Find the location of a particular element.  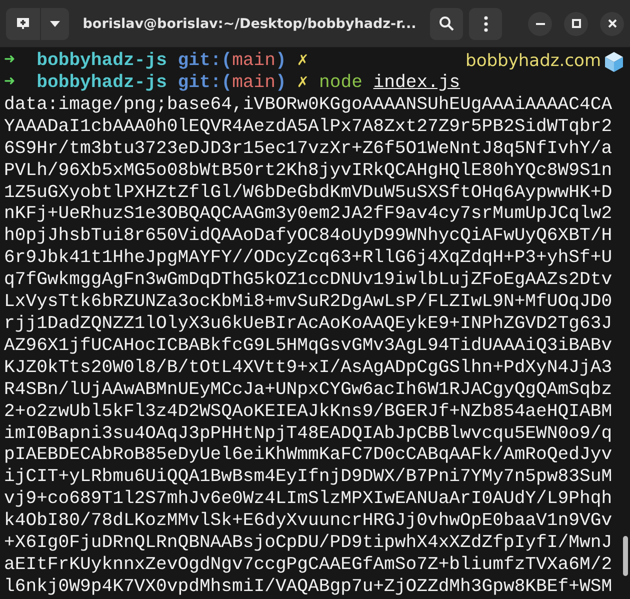

output-line: AZ96X1jfUCAHocICBABkfcG9L5HMqGsvGMv3AgL94TidUAAAiQ3iBABv is located at coordinates (308, 347).